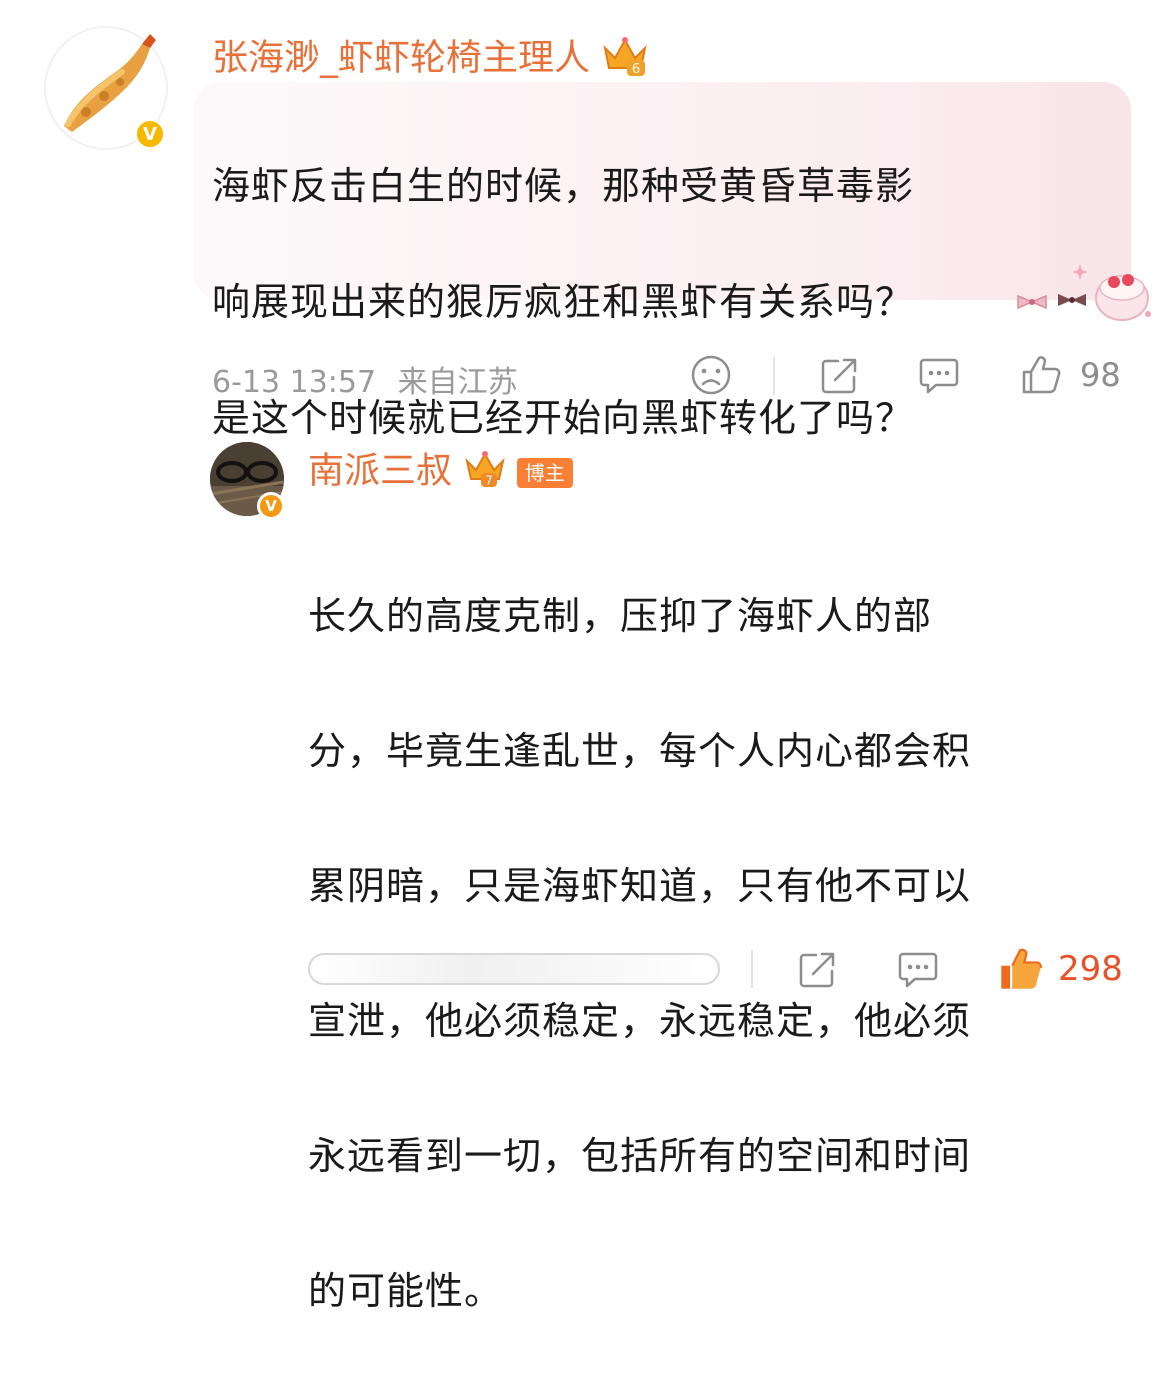 This screenshot has height=1393, width=1170. Describe the element at coordinates (1084, 292) in the screenshot. I see `cake-sticker-icon` at that location.